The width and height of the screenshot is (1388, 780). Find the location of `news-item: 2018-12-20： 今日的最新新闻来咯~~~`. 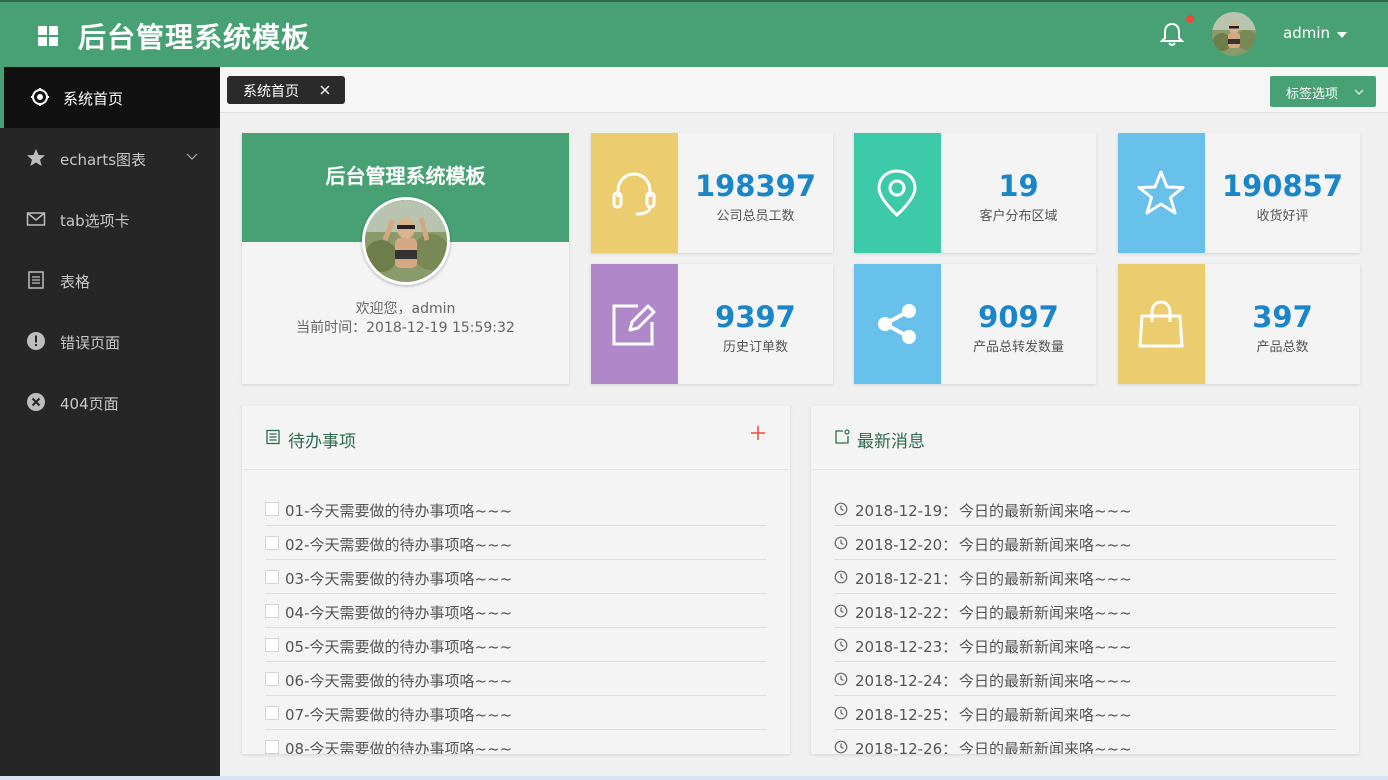

news-item: 2018-12-20： 今日的最新新闻来咯~~~ is located at coordinates (1085, 543).